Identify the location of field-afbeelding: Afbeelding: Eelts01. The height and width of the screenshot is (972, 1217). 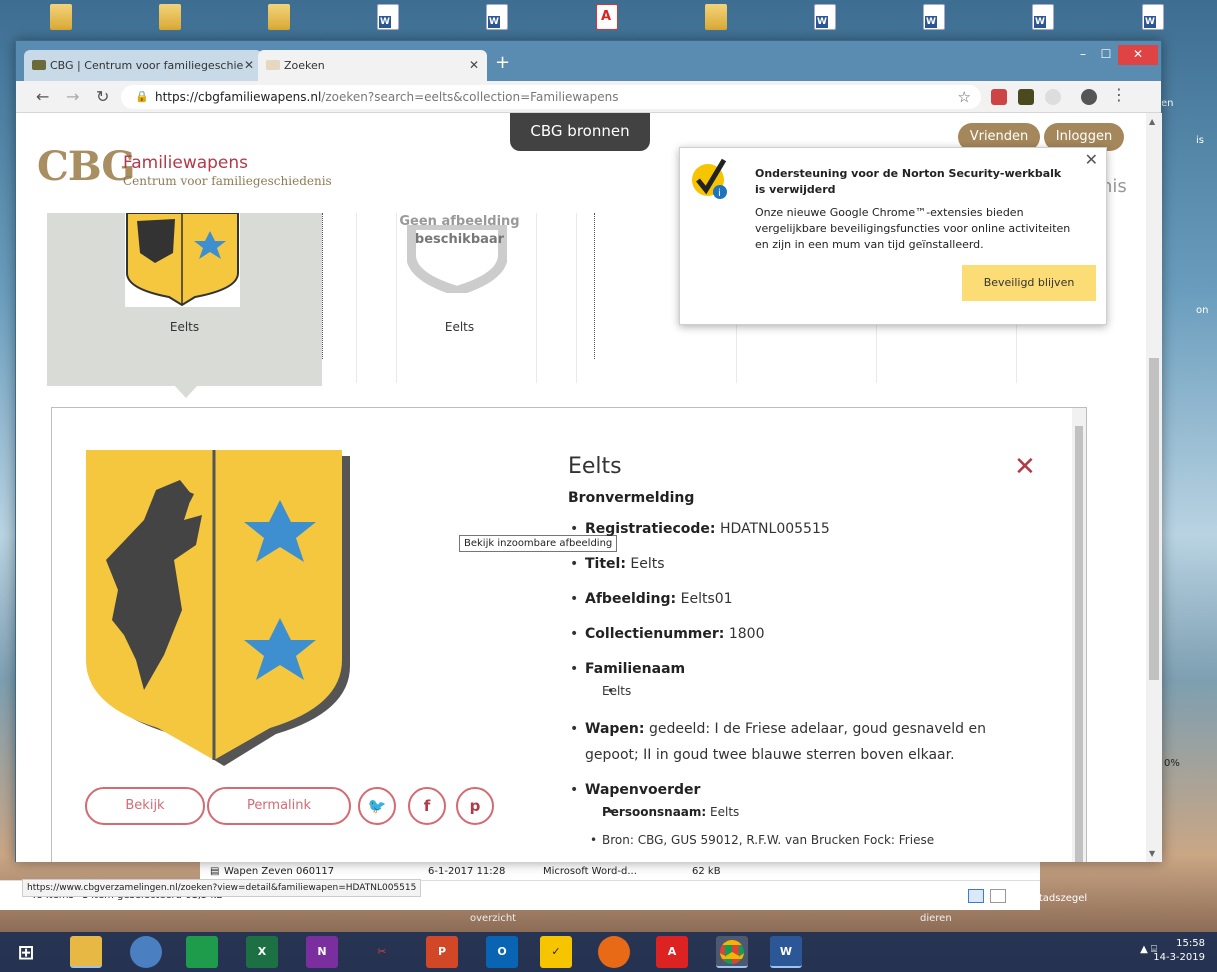
(788, 599).